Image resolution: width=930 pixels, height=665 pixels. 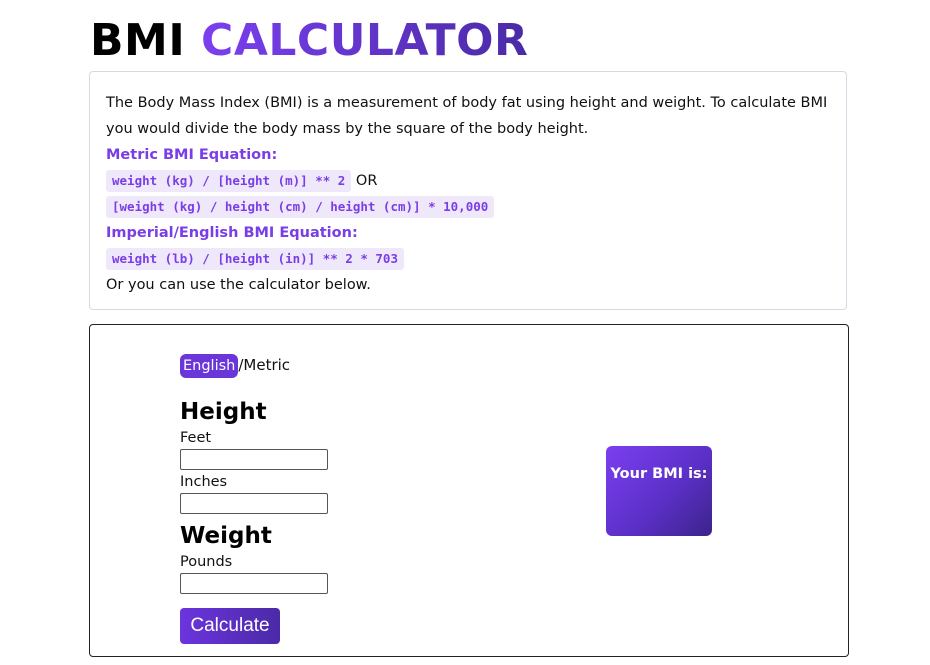 I want to click on bmi-result-label: Your BMI is:, so click(x=659, y=474).